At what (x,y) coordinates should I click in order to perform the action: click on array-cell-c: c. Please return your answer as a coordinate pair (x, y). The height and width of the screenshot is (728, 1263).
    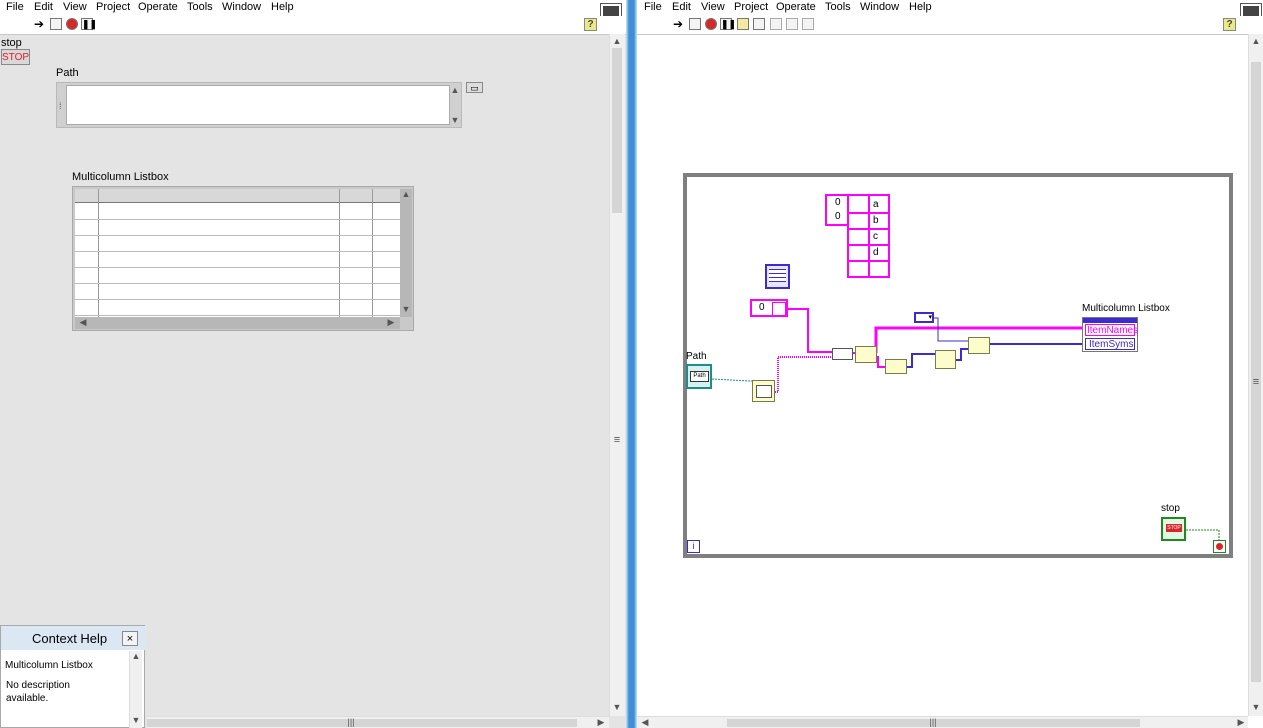
    Looking at the image, I should click on (875, 236).